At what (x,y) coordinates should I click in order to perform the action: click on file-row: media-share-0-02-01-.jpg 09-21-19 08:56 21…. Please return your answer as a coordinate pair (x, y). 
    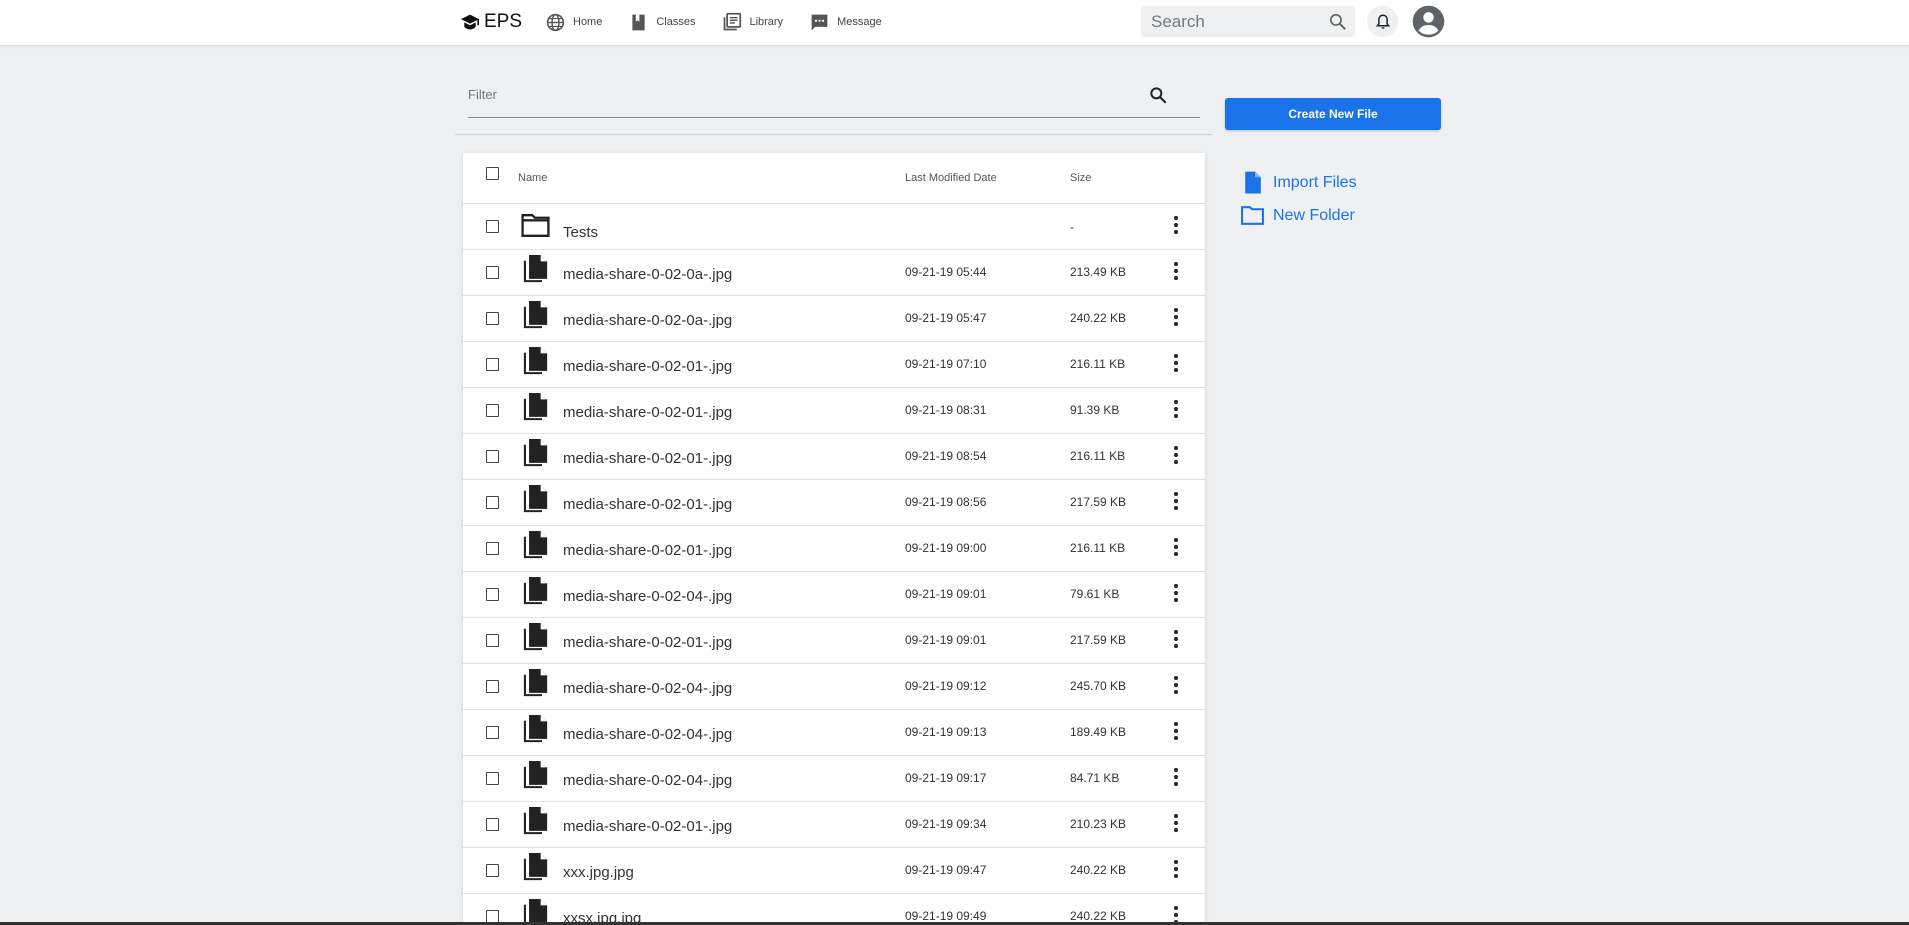
    Looking at the image, I should click on (834, 503).